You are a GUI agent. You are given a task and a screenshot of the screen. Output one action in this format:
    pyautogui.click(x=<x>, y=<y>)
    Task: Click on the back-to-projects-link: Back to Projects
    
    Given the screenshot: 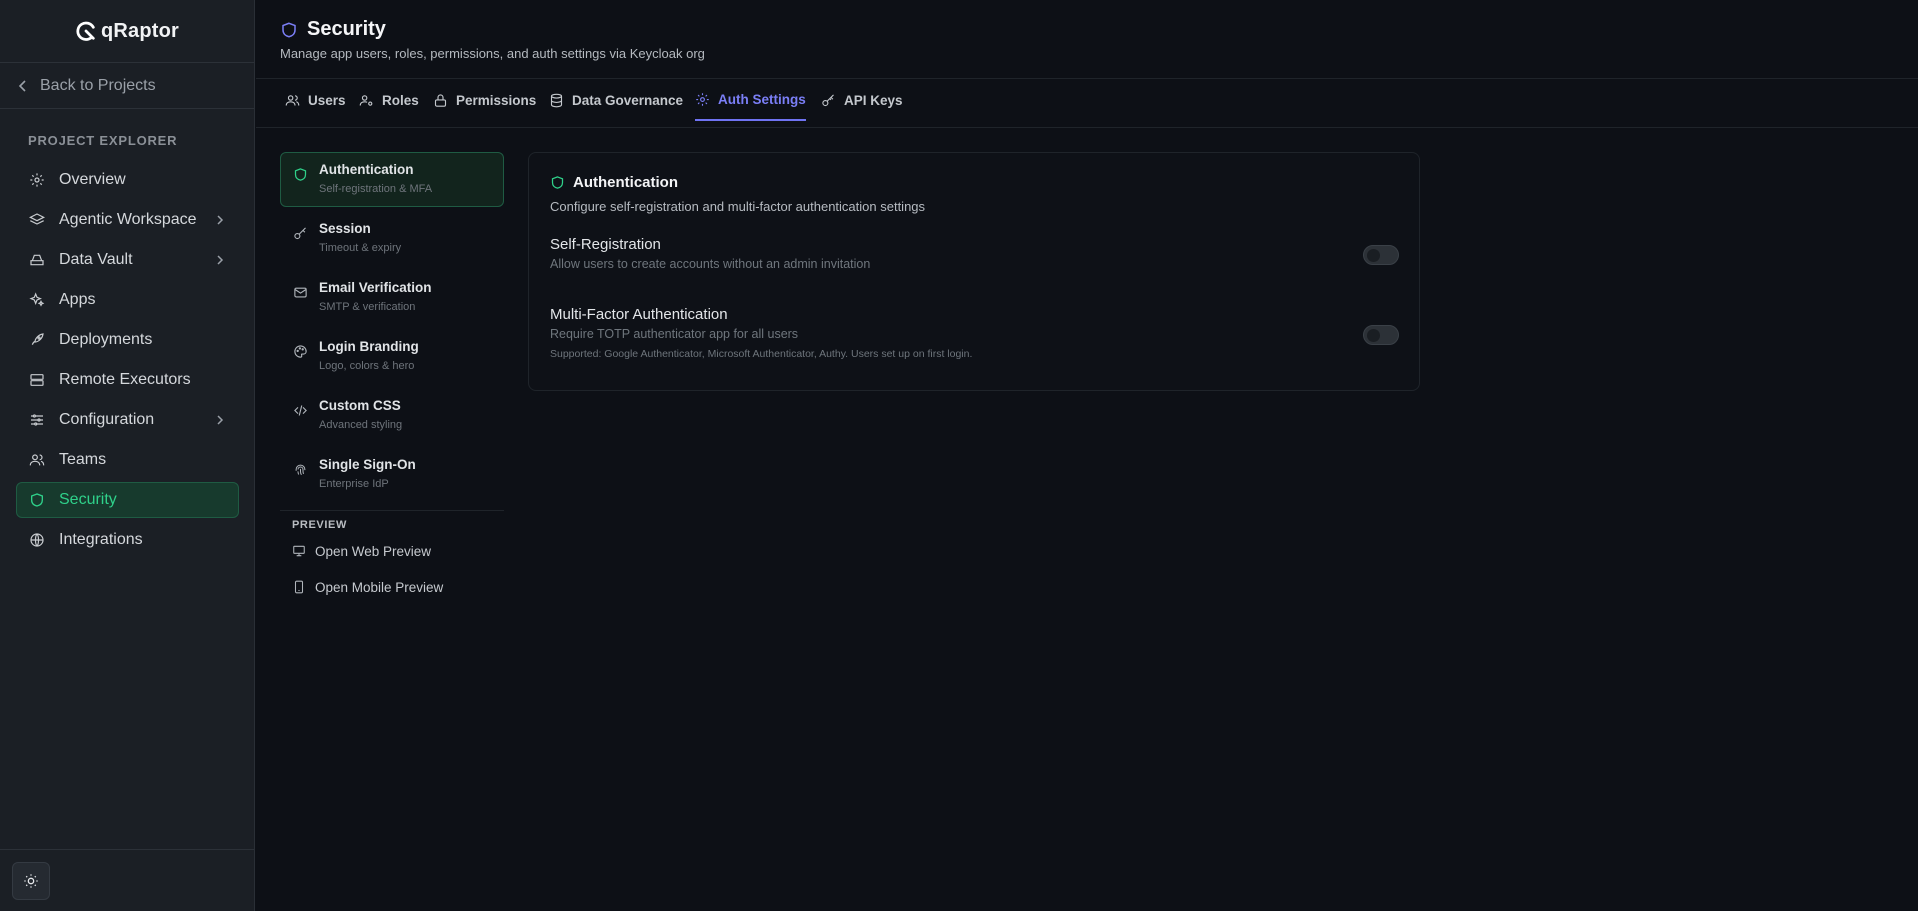 What is the action you would take?
    pyautogui.click(x=127, y=86)
    